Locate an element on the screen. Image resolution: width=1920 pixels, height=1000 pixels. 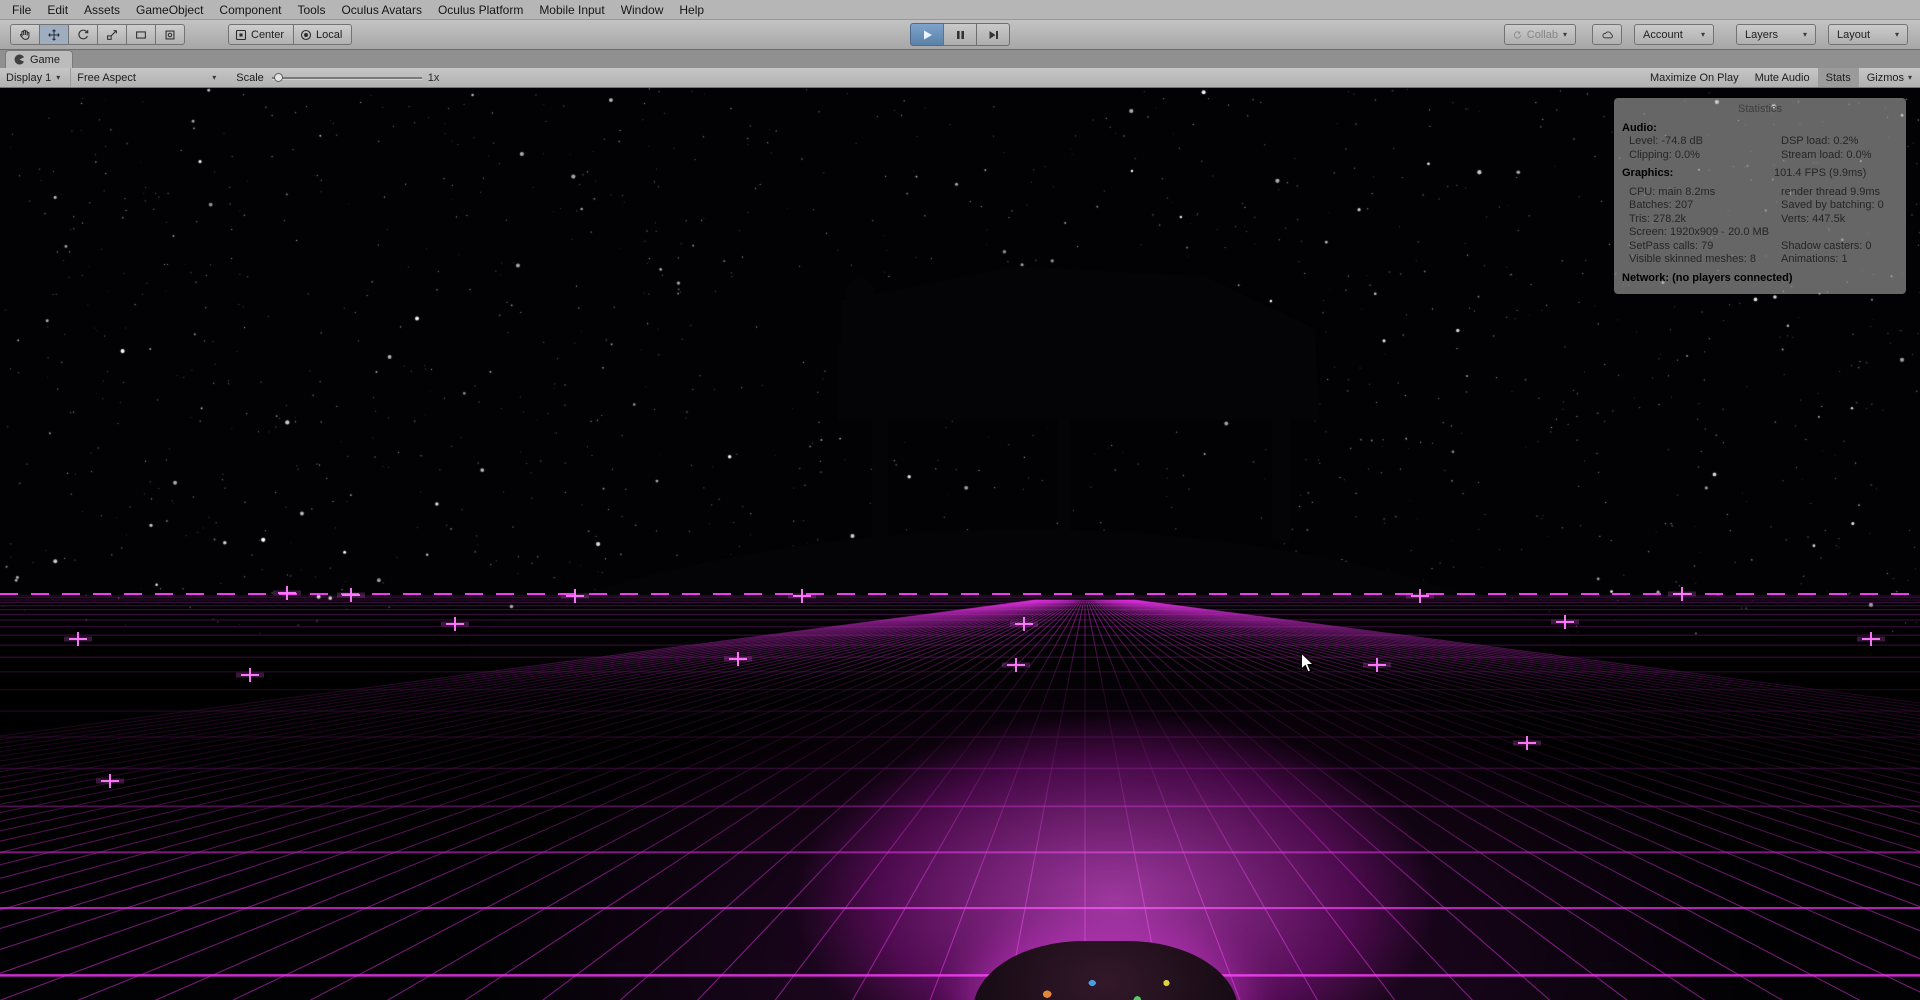
play-controls is located at coordinates (960, 34).